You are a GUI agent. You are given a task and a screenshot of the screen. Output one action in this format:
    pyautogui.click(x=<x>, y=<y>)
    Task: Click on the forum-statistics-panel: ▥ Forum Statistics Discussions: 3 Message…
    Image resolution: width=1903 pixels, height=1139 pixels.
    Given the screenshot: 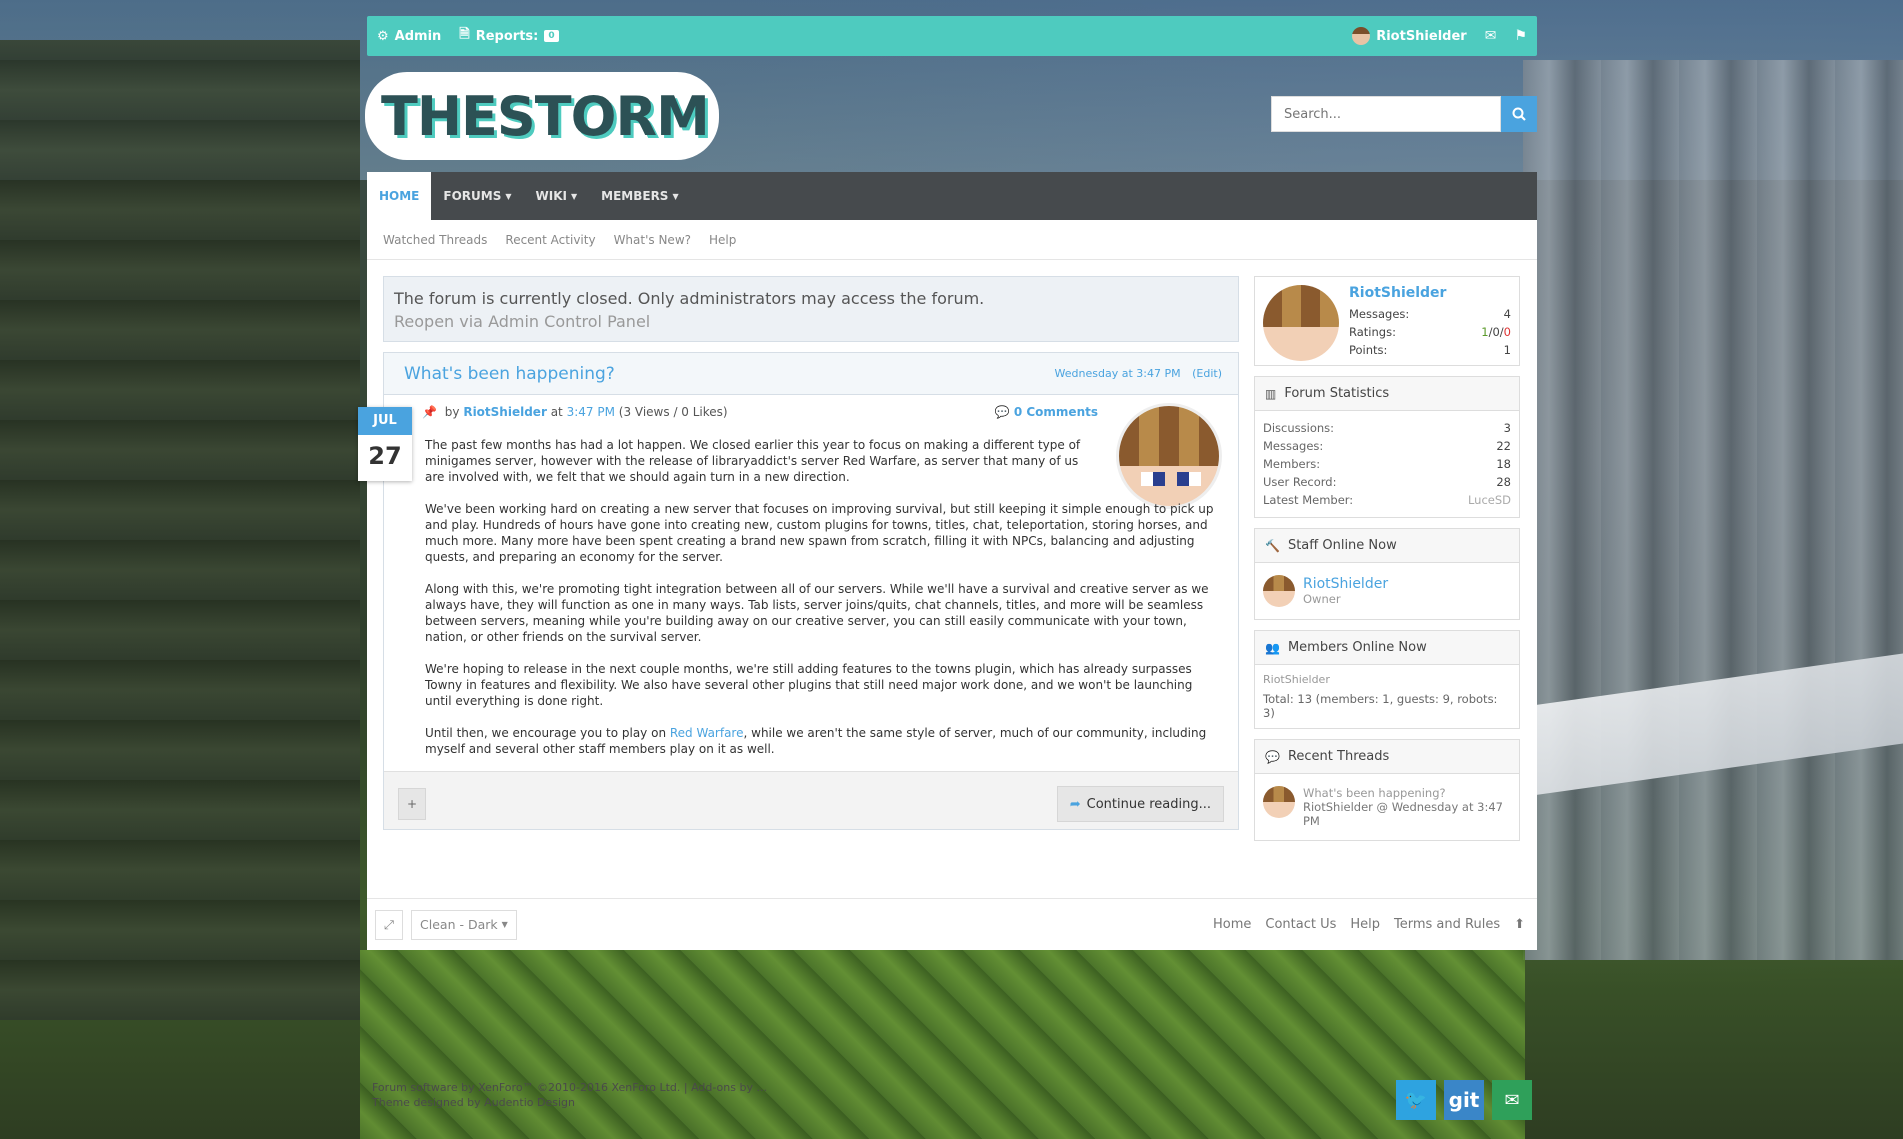 What is the action you would take?
    pyautogui.click(x=1387, y=447)
    